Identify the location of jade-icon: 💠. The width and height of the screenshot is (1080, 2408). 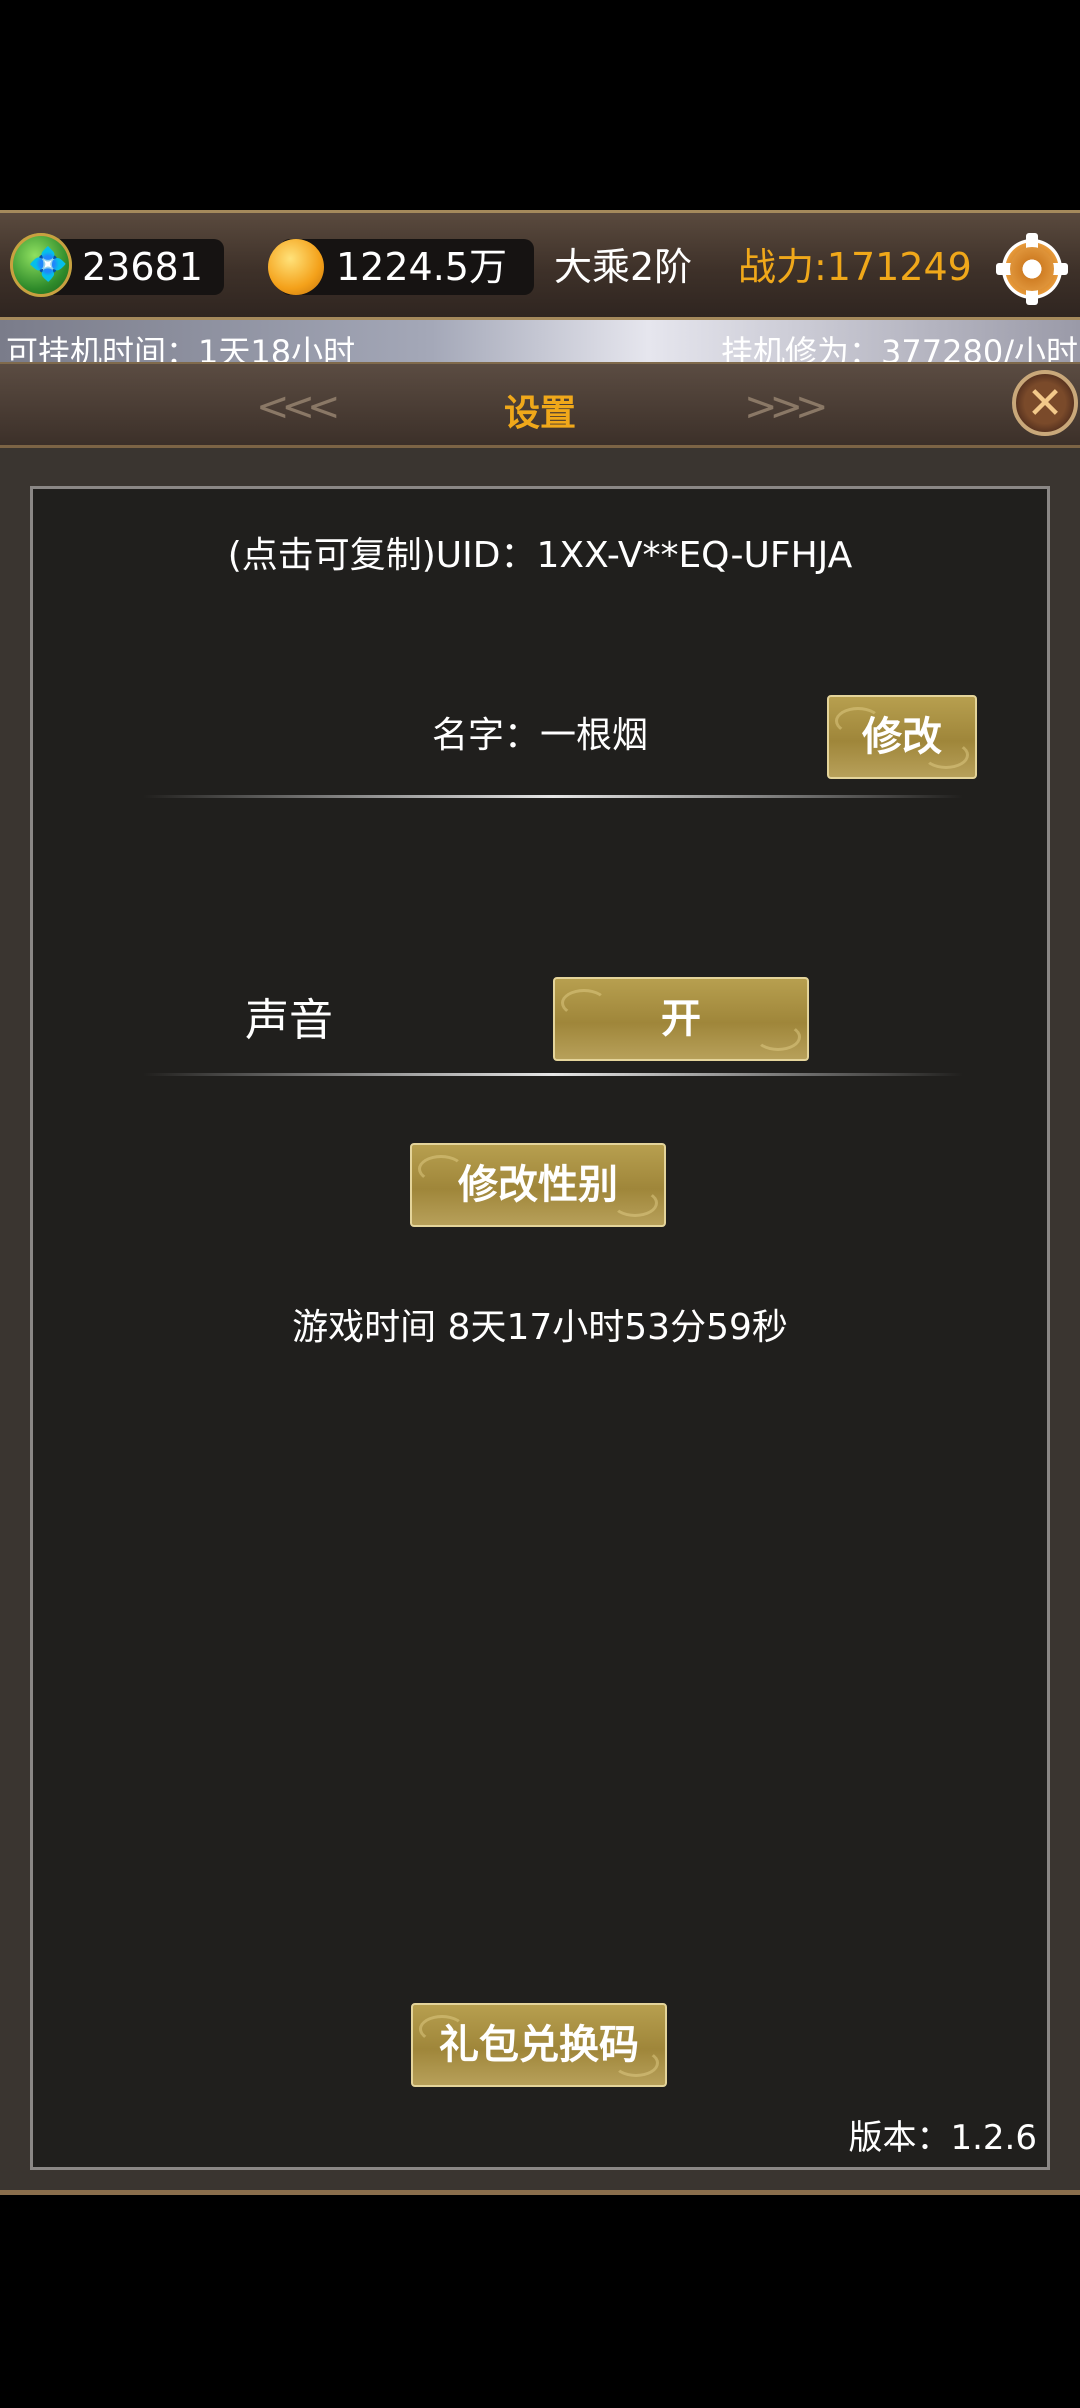
(41, 265).